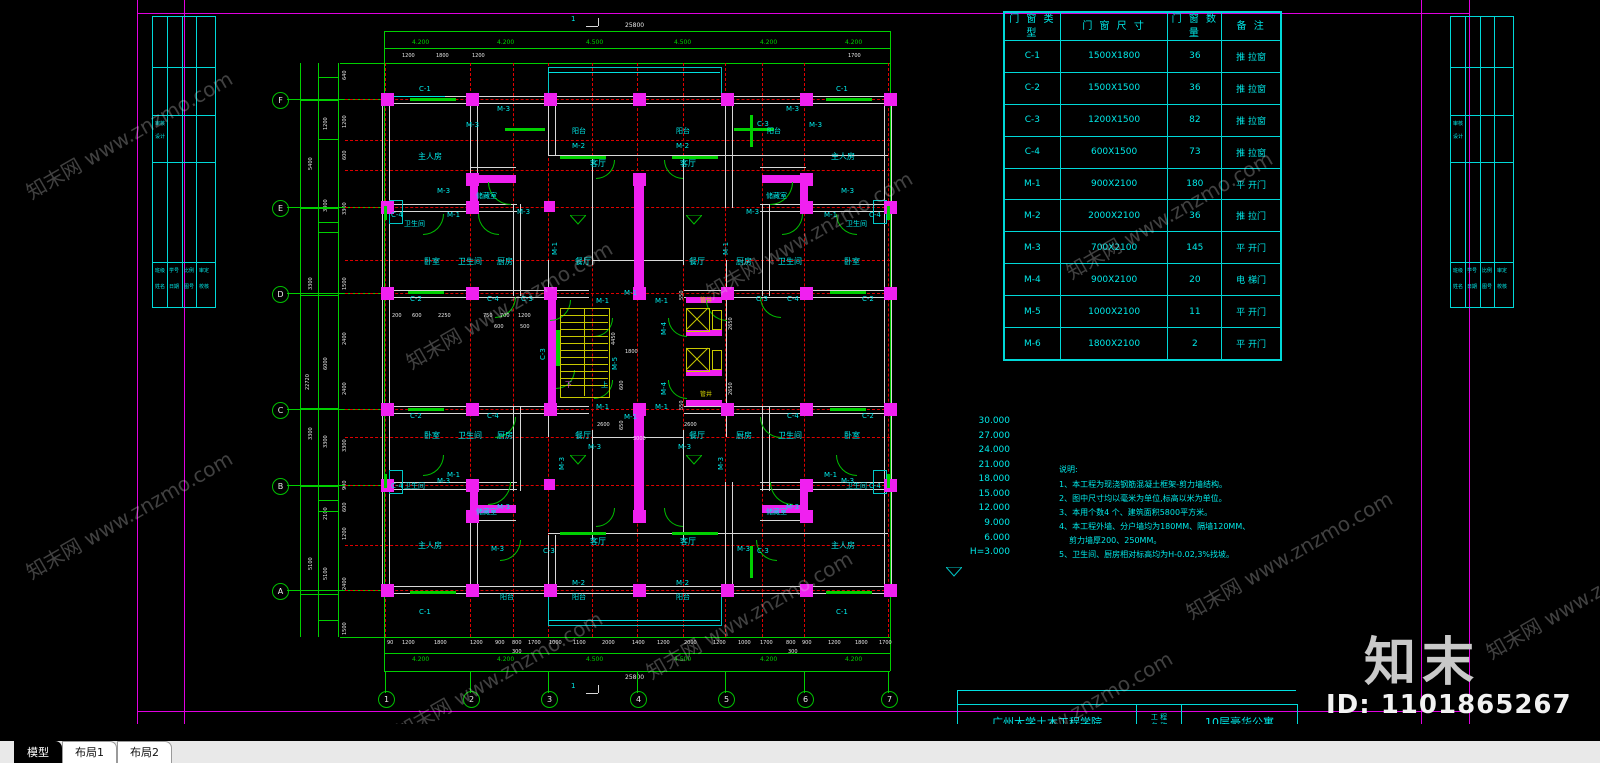  Describe the element at coordinates (1142, 56) in the screenshot. I see `table-row: C-1 1500X1800 36 推 拉窗` at that location.